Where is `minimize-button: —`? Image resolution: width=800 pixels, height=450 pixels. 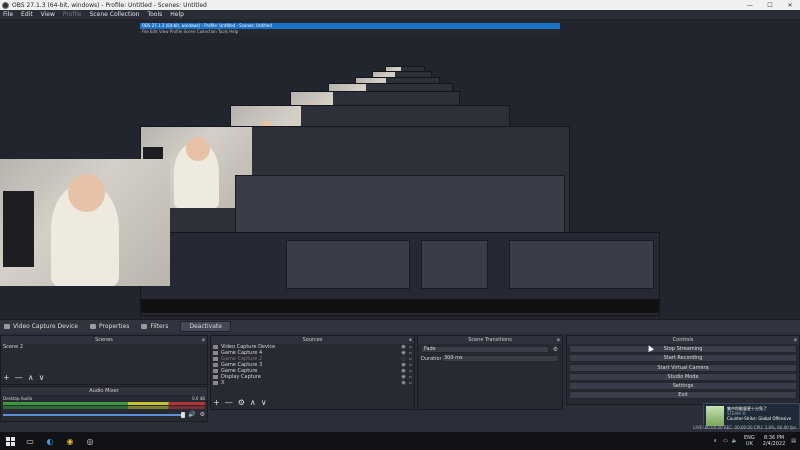 minimize-button: — is located at coordinates (750, 5).